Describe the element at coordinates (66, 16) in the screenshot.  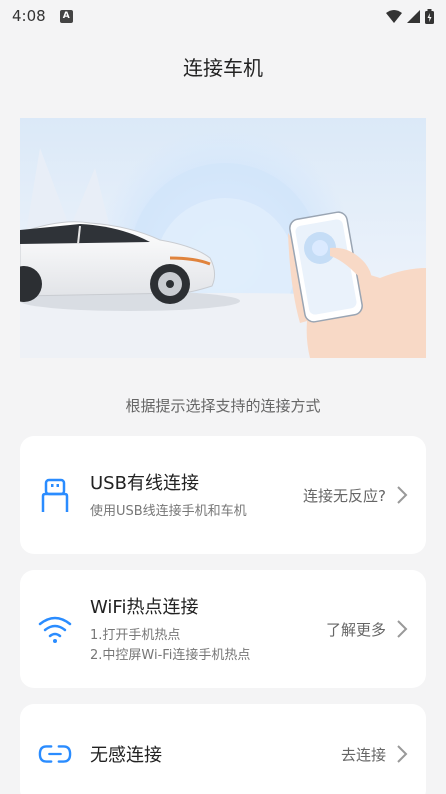
I see `notification-icon: A` at that location.